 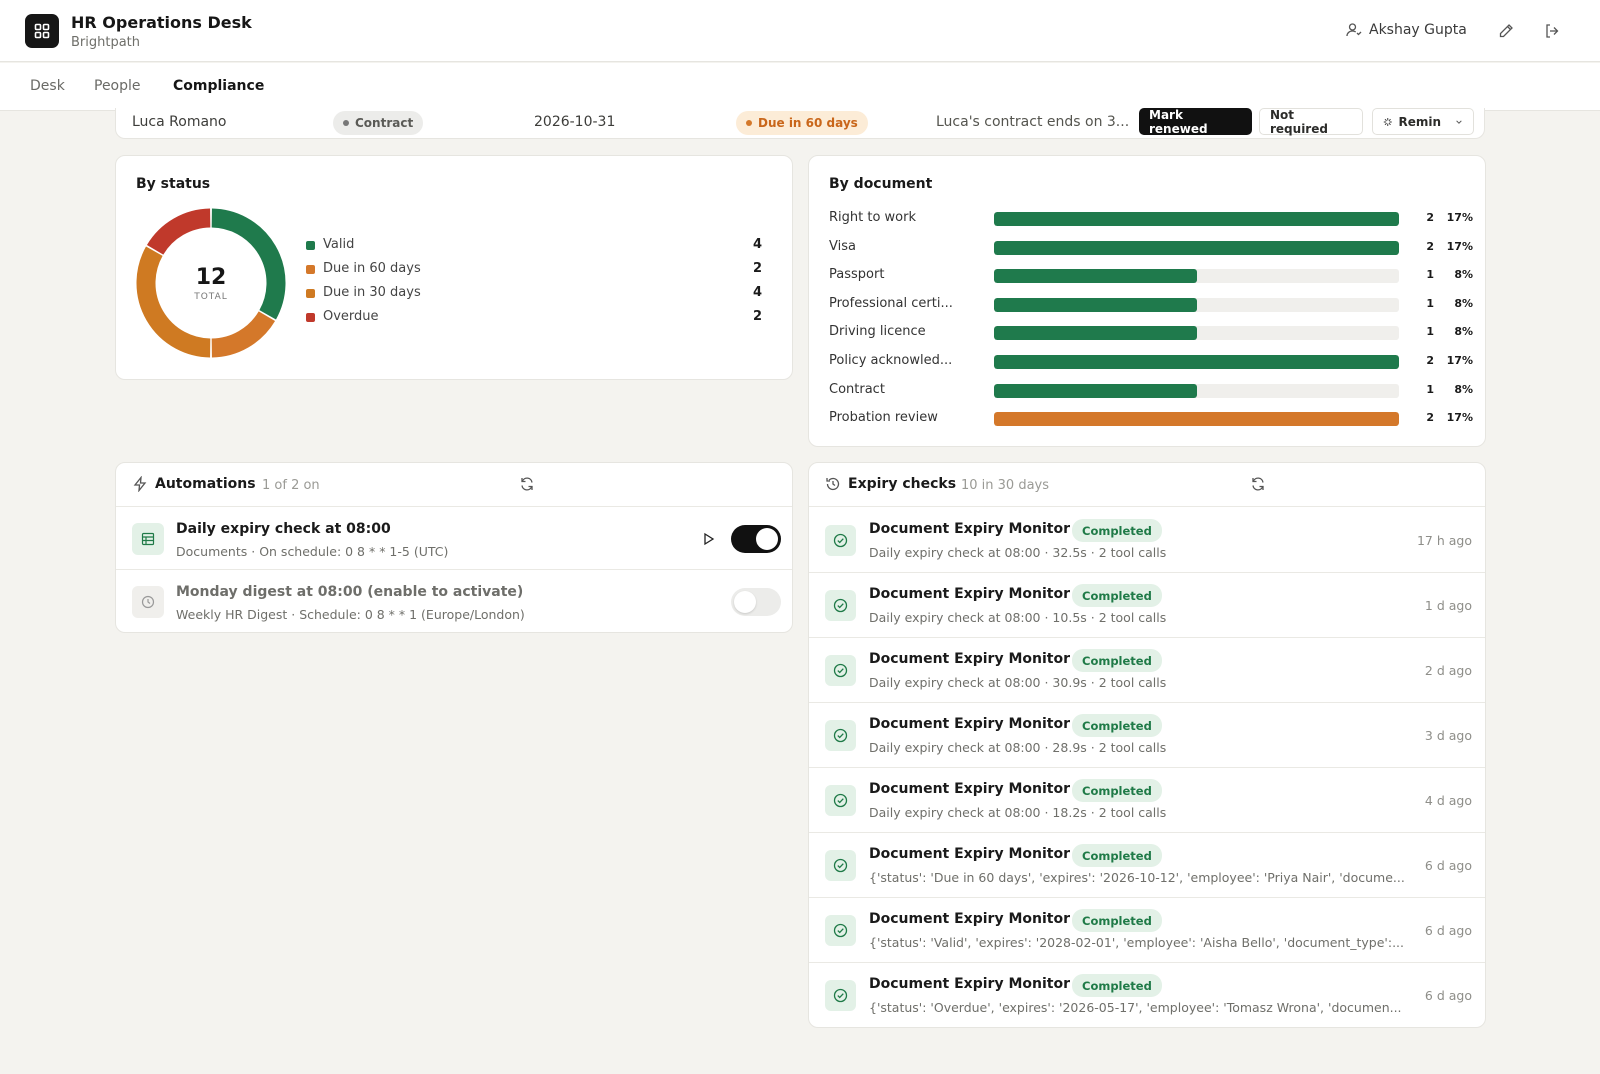 What do you see at coordinates (351, 316) in the screenshot?
I see `legend-label: Overdue` at bounding box center [351, 316].